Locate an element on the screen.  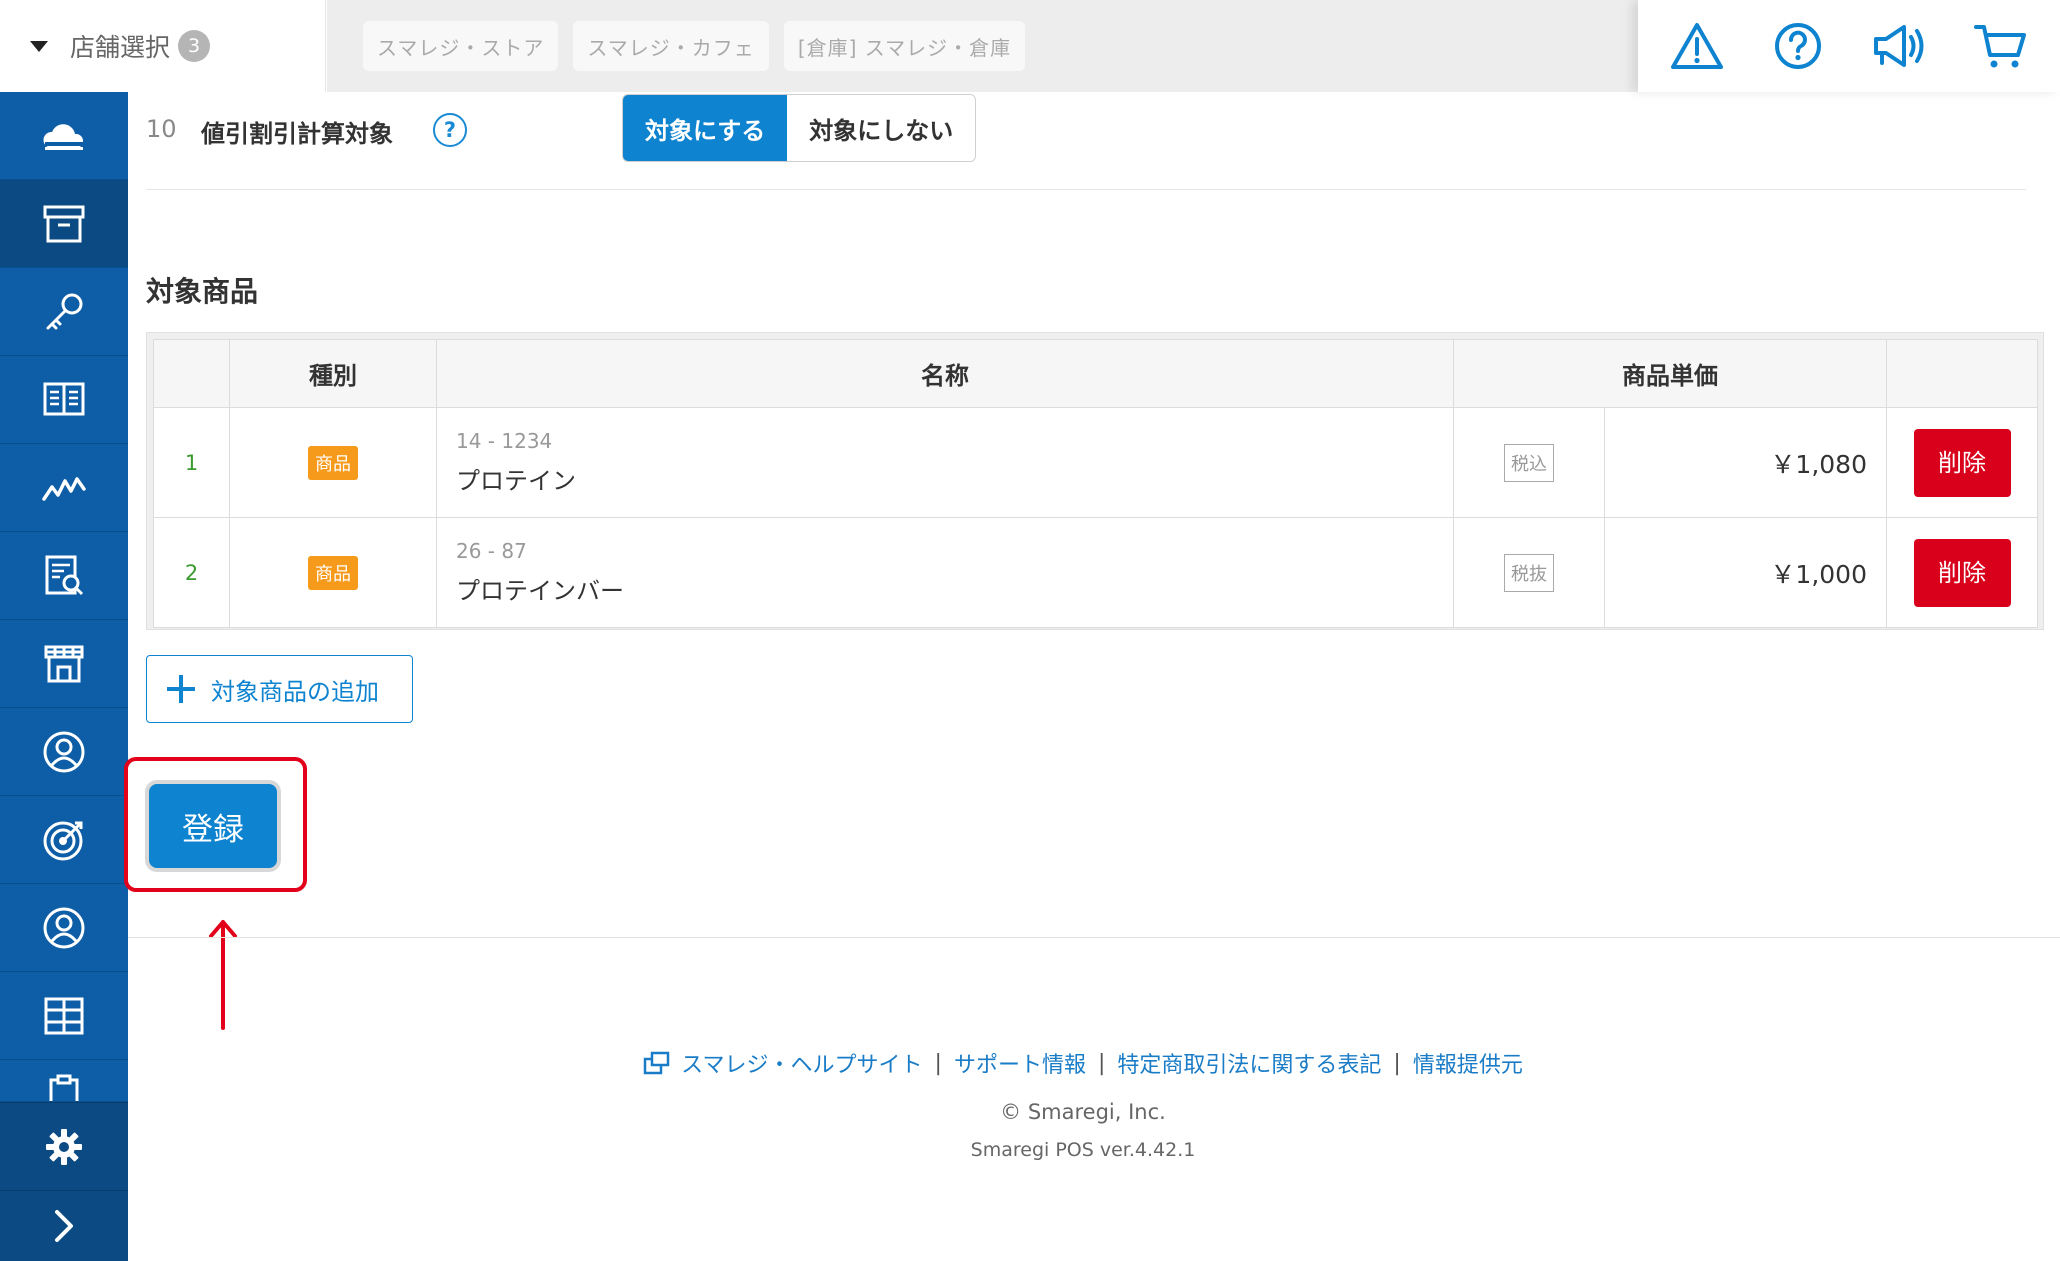
caret-down-icon is located at coordinates (39, 46).